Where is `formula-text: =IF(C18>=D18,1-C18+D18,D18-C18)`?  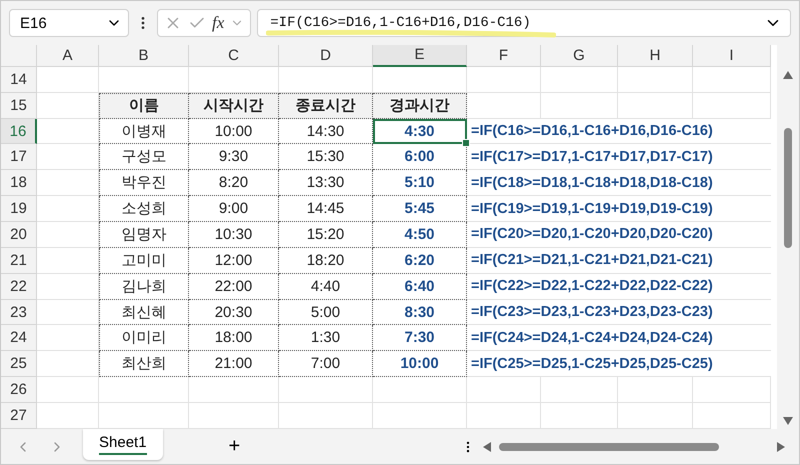 formula-text: =IF(C18>=D18,1-C18+D18,D18-C18) is located at coordinates (619, 183).